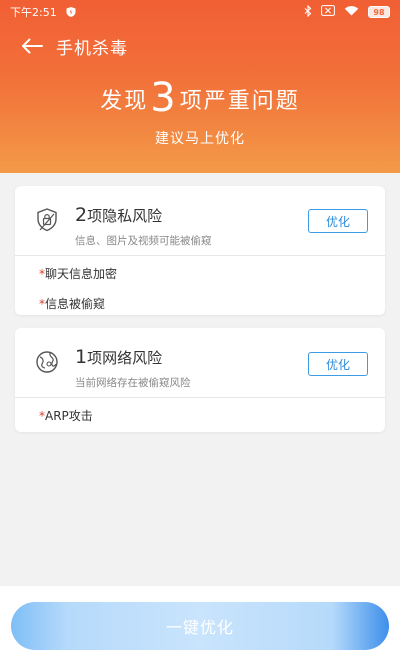  Describe the element at coordinates (125, 358) in the screenshot. I see `risk-title: 项网络风险` at that location.